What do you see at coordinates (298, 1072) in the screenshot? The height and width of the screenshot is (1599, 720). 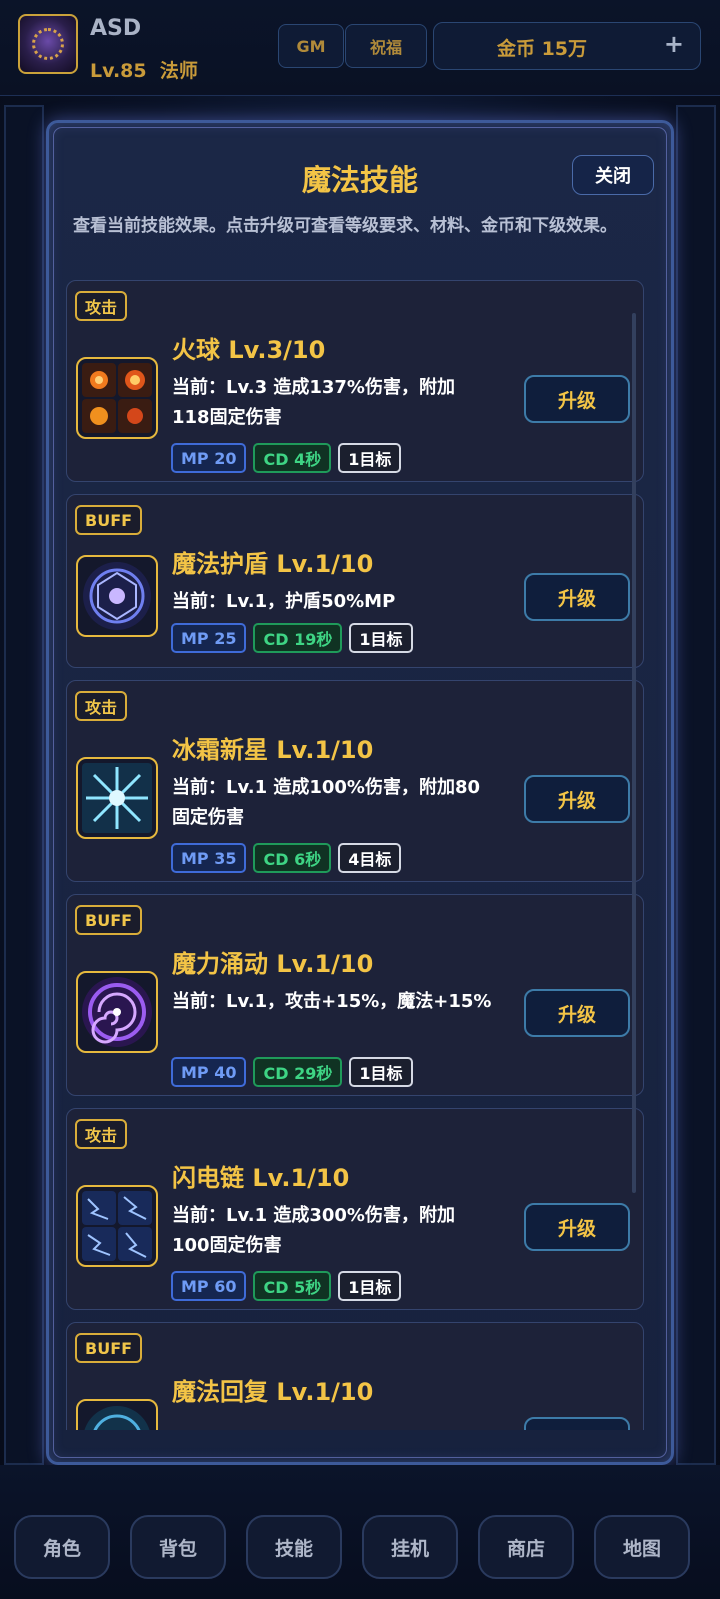 I see `cooldown-badge: CD 29秒` at bounding box center [298, 1072].